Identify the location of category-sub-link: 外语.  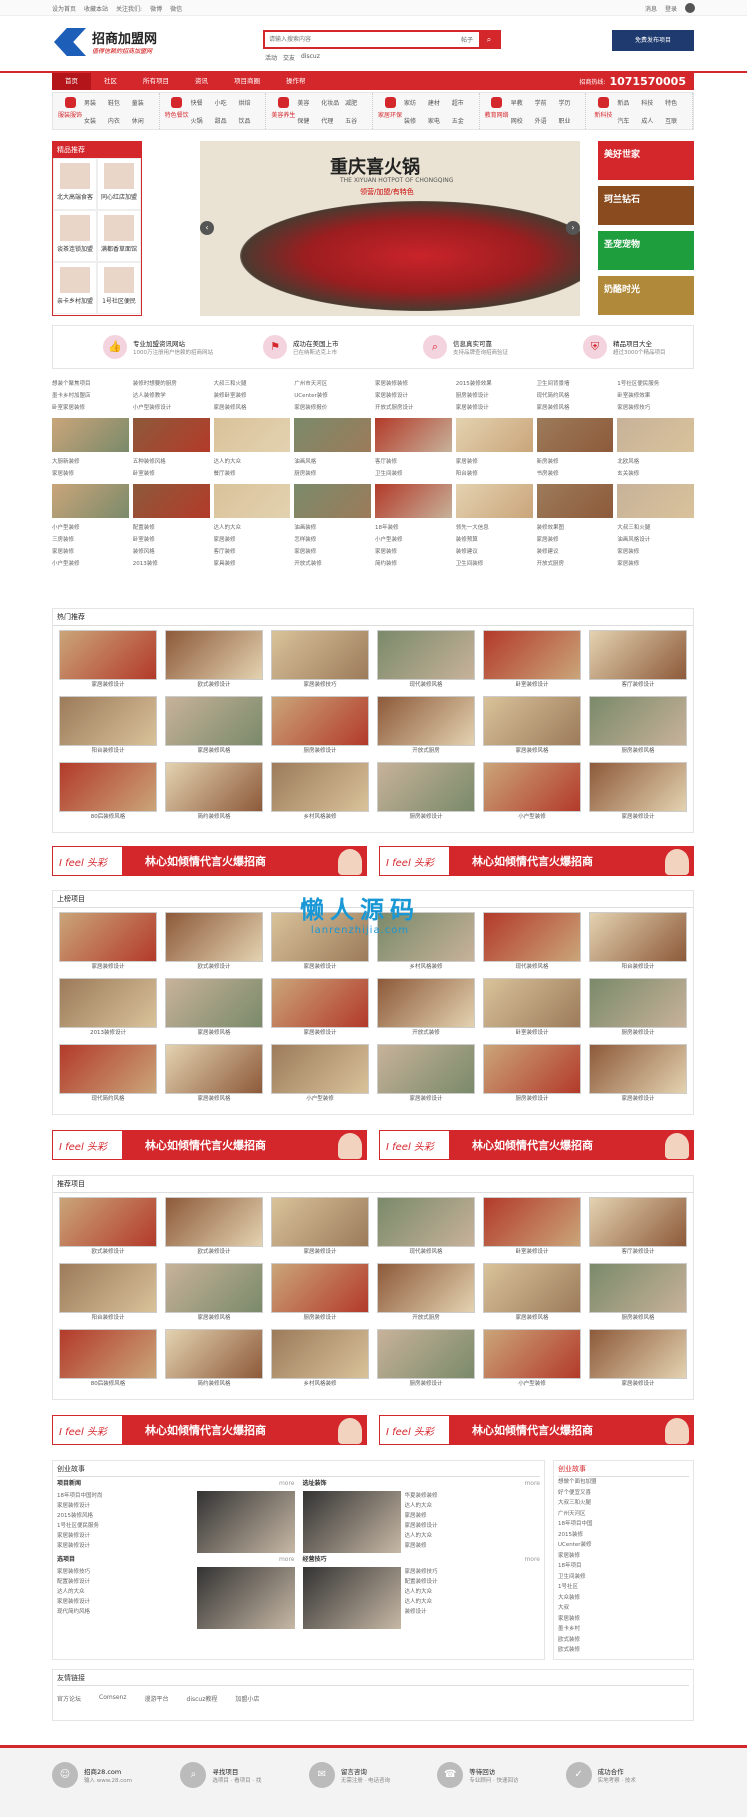
(547, 122).